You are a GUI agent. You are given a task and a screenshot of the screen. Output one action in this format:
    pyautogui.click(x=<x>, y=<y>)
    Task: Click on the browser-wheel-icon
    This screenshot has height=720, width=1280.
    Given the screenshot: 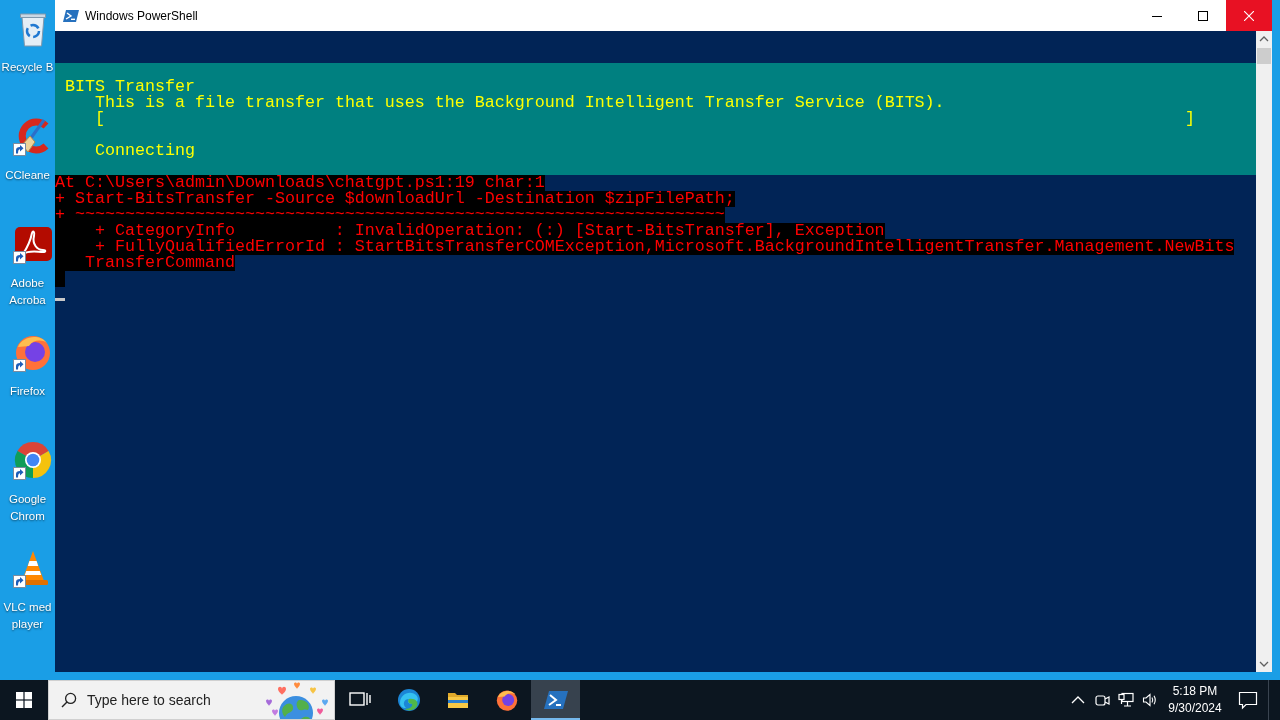 What is the action you would take?
    pyautogui.click(x=32, y=460)
    